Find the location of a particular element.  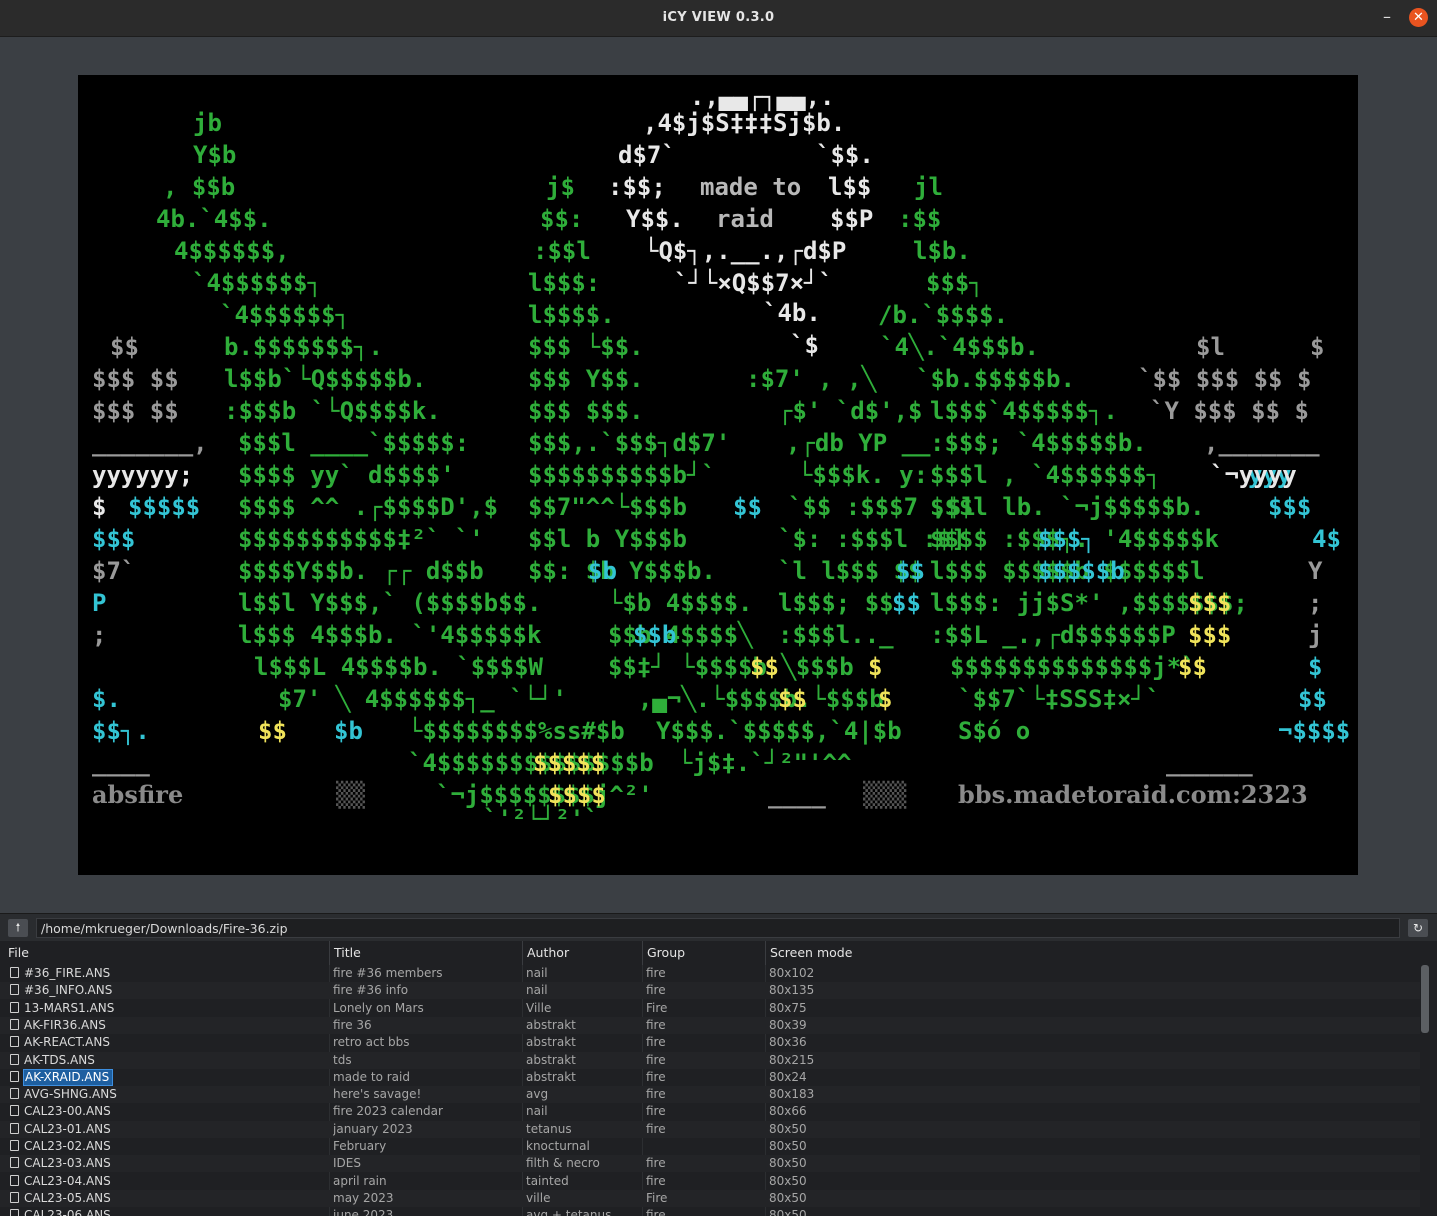

table-row: CAL23-05.ANS may 2023 ville Fire 80x50 is located at coordinates (710, 1198).